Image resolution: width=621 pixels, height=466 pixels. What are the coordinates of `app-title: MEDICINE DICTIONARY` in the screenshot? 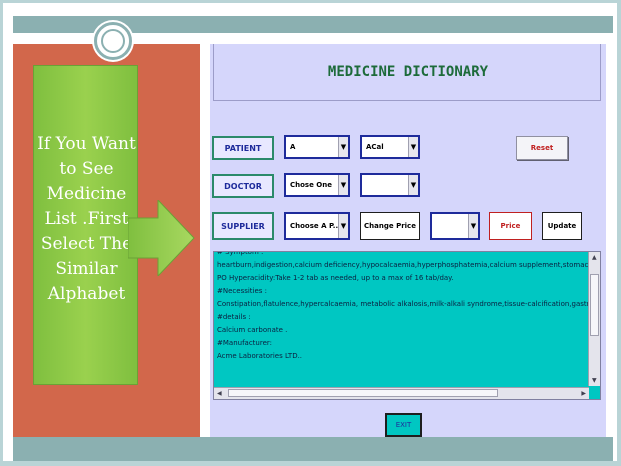 It's located at (408, 72).